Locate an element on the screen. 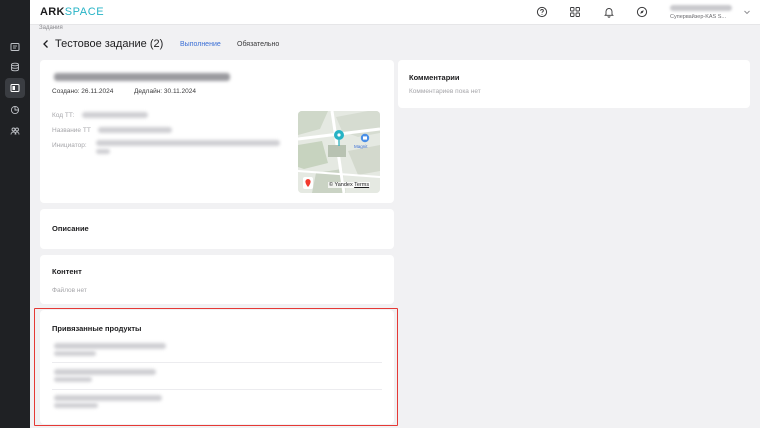 Image resolution: width=760 pixels, height=428 pixels. shop-poi-icon is located at coordinates (365, 138).